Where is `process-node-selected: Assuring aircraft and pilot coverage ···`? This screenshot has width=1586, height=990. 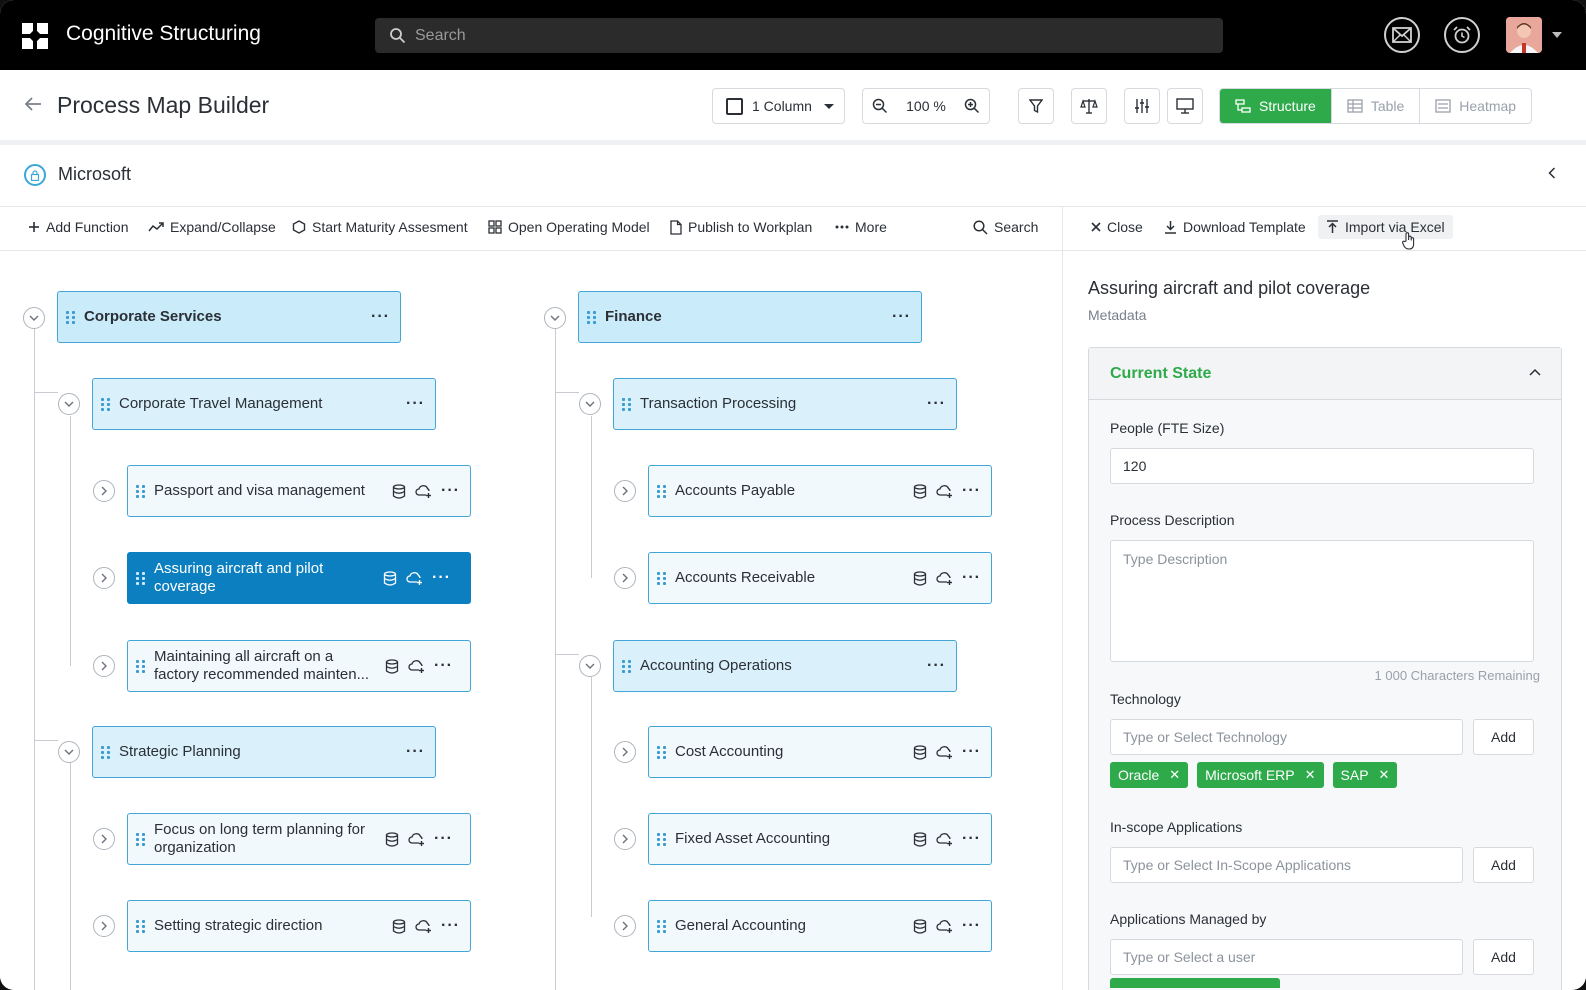
process-node-selected: Assuring aircraft and pilot coverage ··· is located at coordinates (299, 578).